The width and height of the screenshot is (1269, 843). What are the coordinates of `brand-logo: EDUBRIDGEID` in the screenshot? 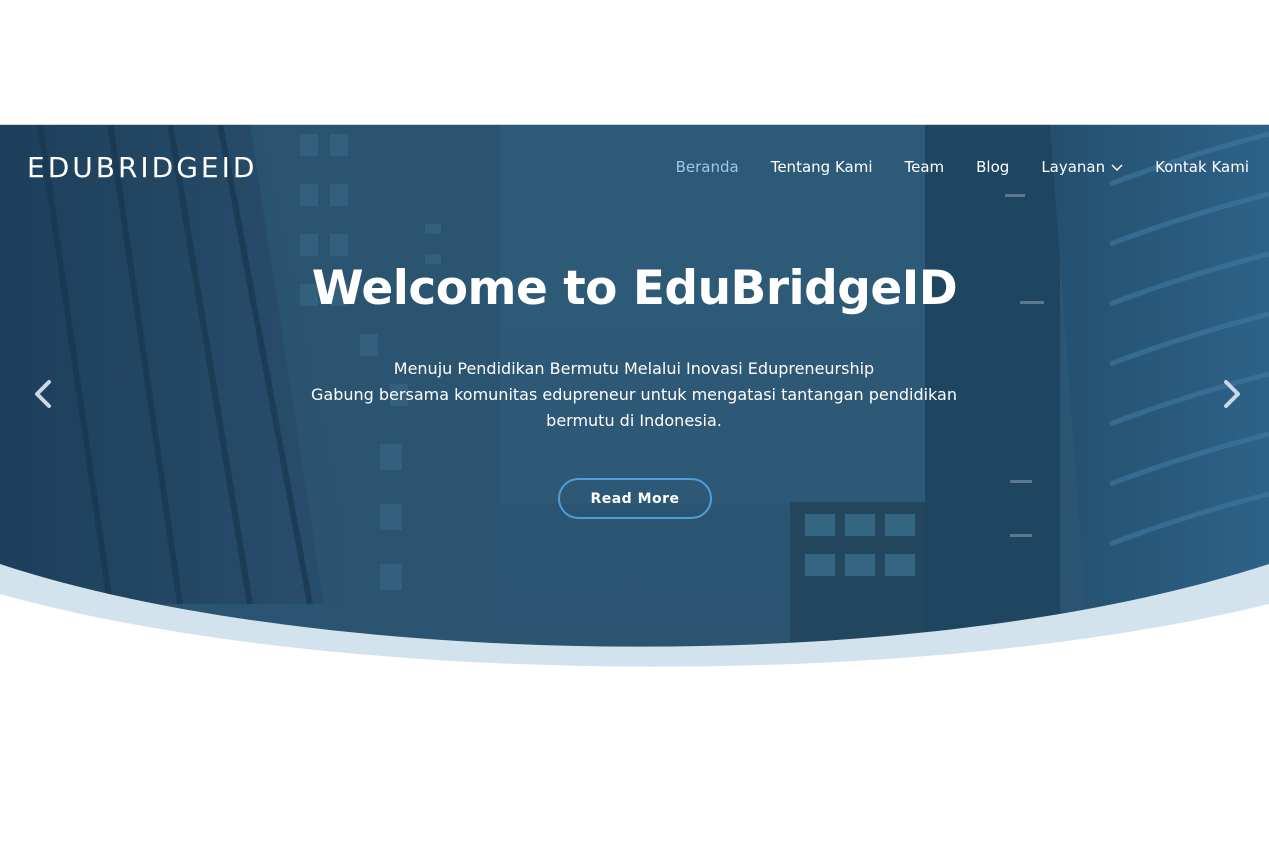 It's located at (142, 168).